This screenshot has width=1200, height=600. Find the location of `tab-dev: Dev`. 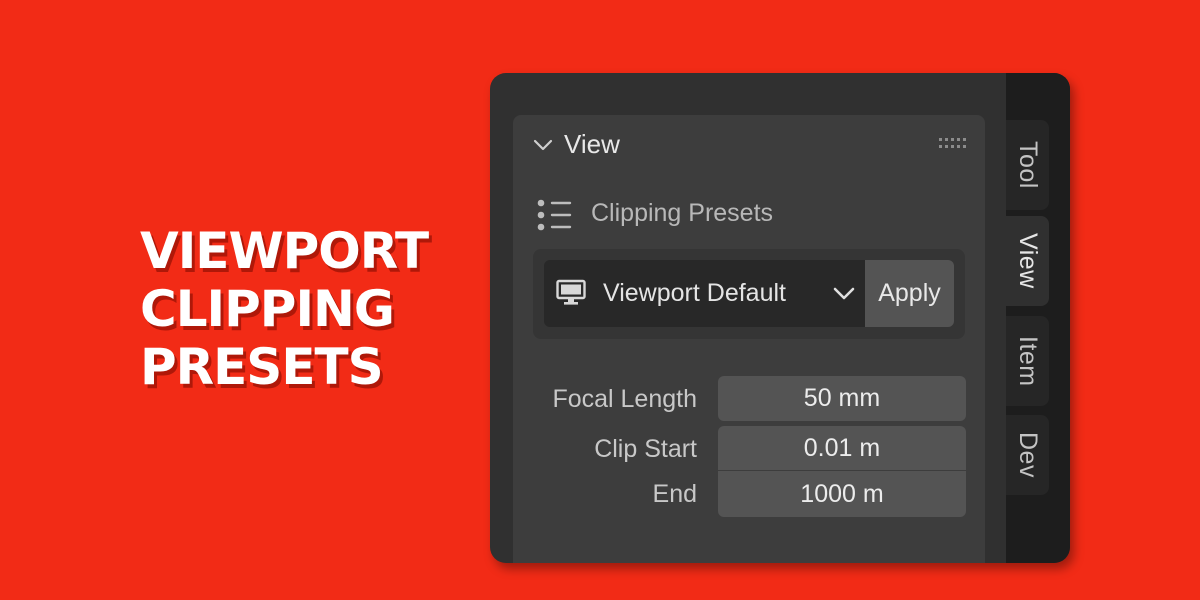

tab-dev: Dev is located at coordinates (1027, 455).